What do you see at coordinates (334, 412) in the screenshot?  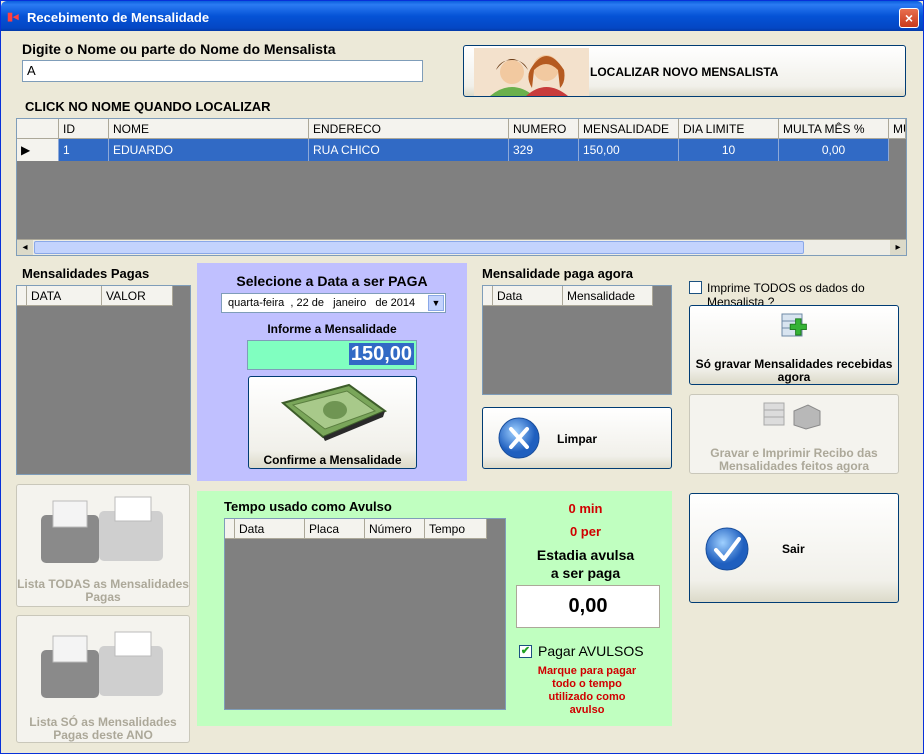 I see `money-icon` at bounding box center [334, 412].